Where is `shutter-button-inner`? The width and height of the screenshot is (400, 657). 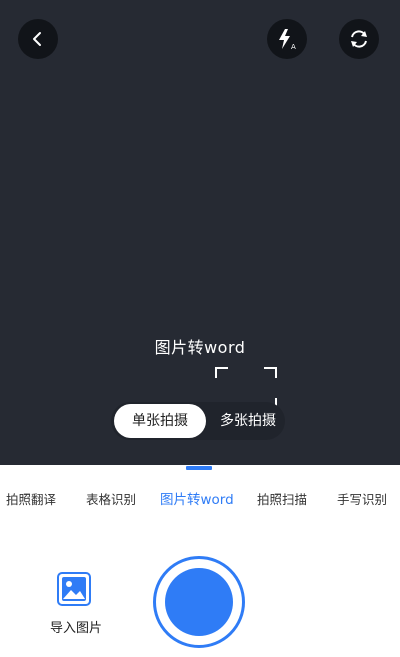 shutter-button-inner is located at coordinates (199, 602).